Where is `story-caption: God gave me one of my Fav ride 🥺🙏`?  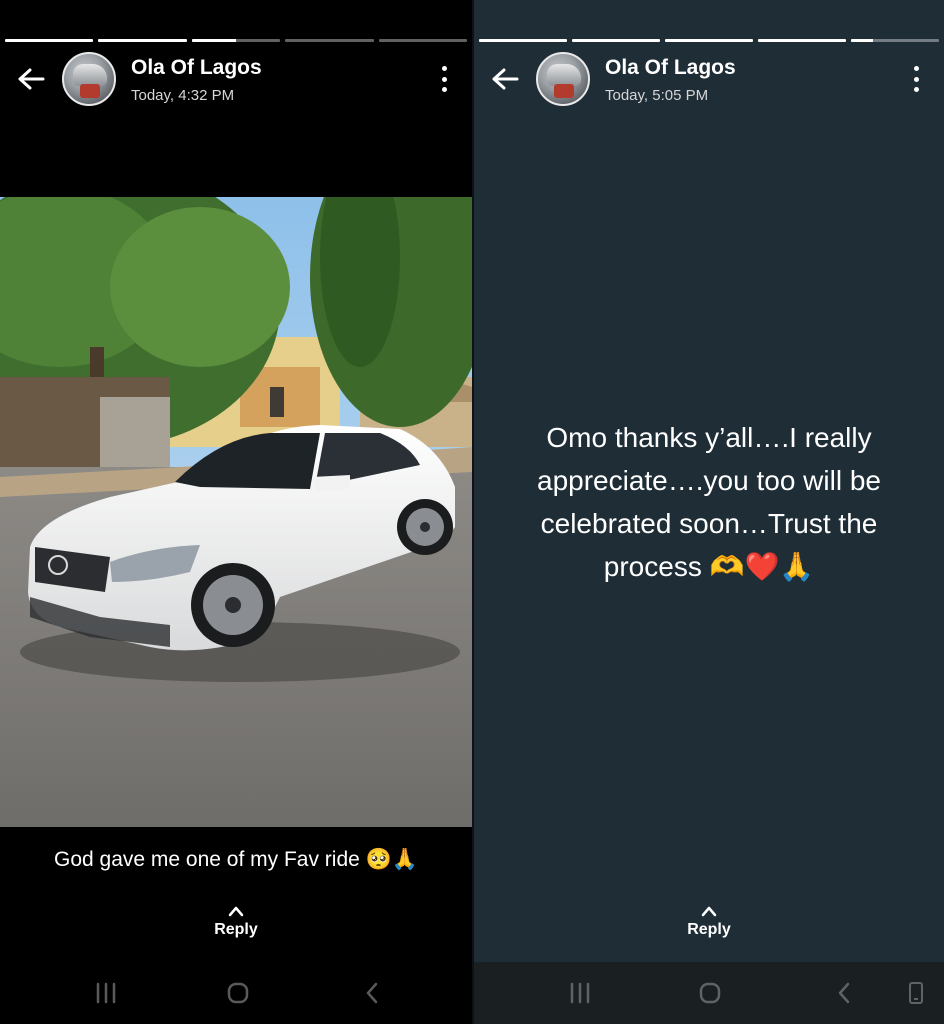
story-caption: God gave me one of my Fav ride 🥺🙏 is located at coordinates (236, 859).